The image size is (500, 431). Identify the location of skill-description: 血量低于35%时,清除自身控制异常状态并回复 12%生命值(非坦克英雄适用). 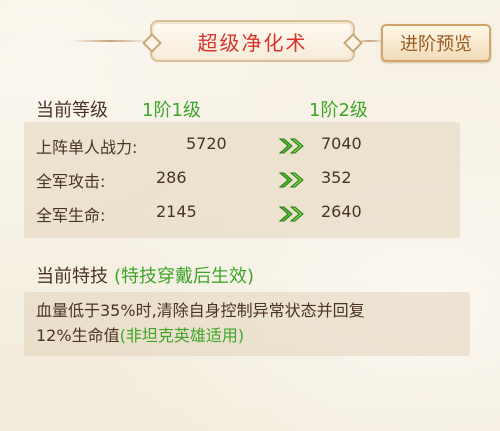
(247, 324).